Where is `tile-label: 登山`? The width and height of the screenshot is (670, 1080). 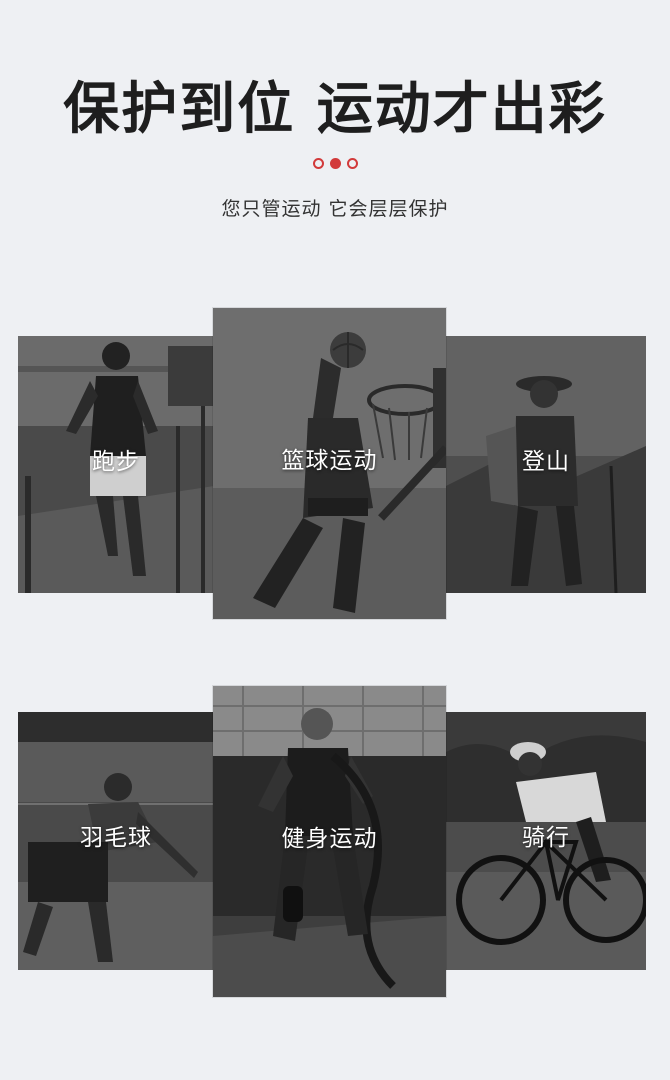
tile-label: 登山 is located at coordinates (546, 462).